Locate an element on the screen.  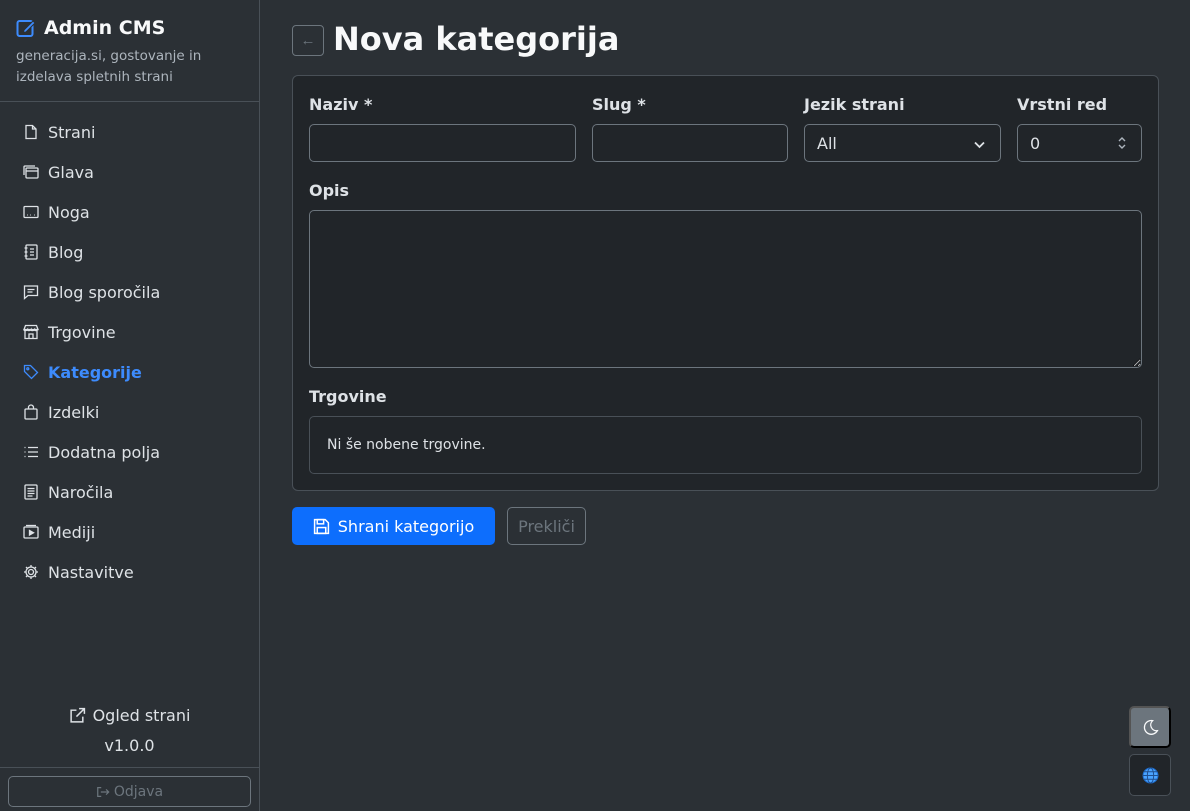
sidebar-item-nastavitve: Nastavitve is located at coordinates (129, 572).